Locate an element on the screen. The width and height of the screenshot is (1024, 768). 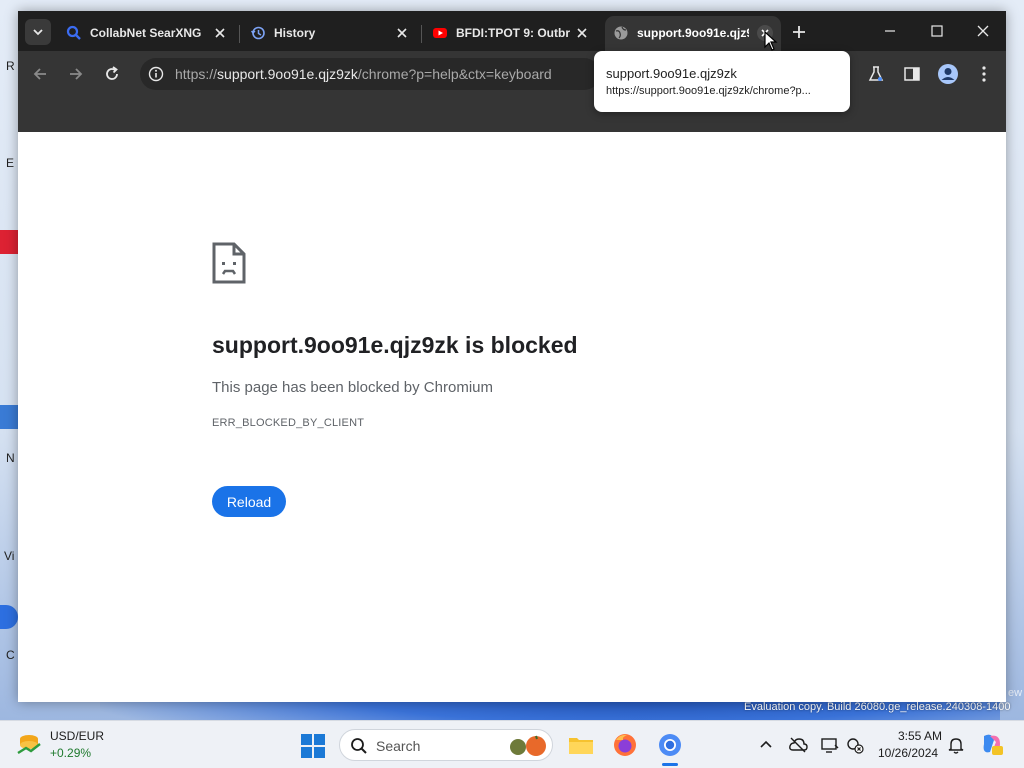
forward-arrow-icon is located at coordinates (76, 74).